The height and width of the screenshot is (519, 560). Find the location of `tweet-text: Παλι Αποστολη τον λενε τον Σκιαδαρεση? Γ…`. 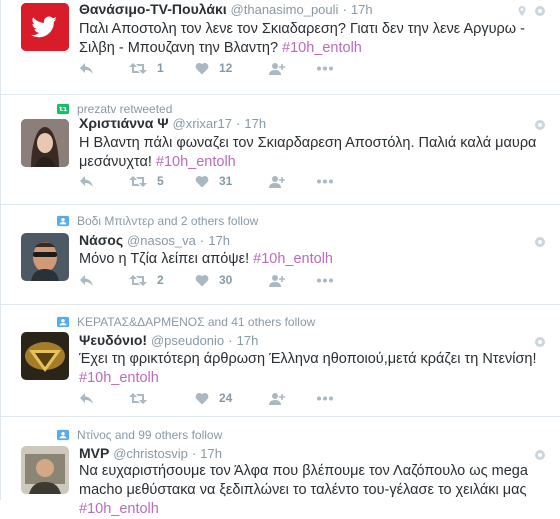

tweet-text: Παλι Αποστολη τον λενε τον Σκιαδαρεση? Γ… is located at coordinates (311, 39).